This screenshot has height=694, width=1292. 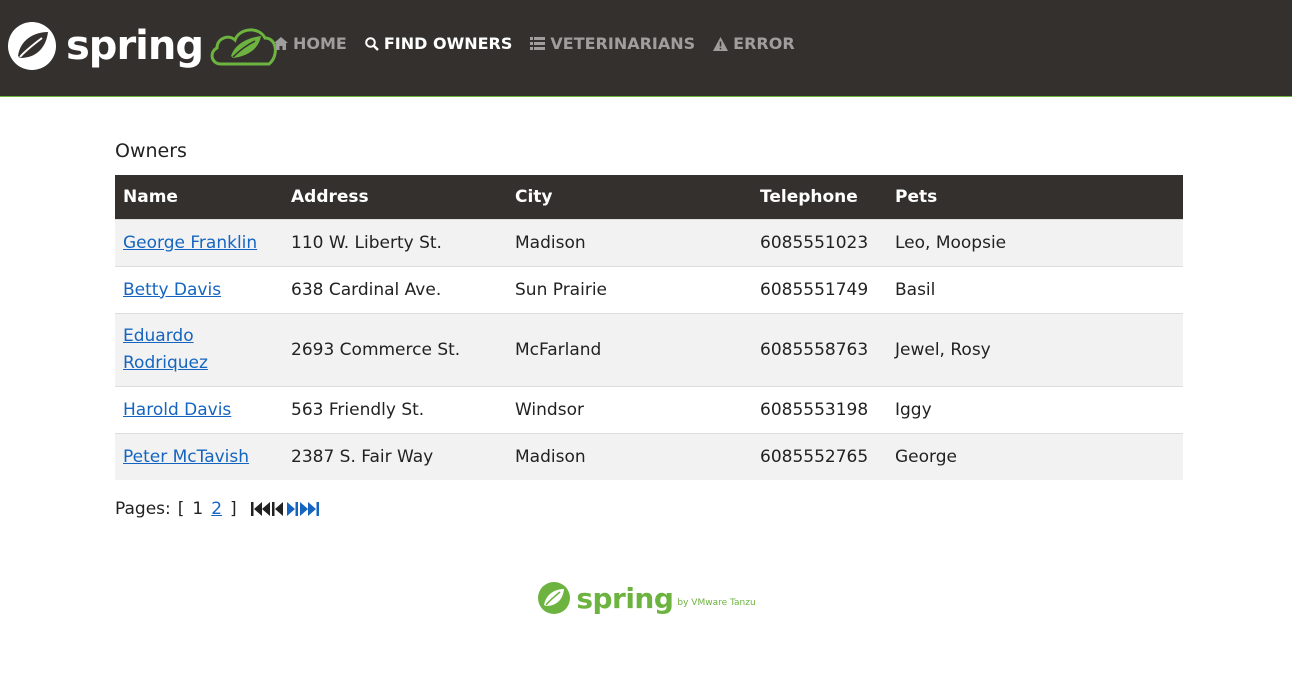 I want to click on owner-link: Harold Davis, so click(x=177, y=410).